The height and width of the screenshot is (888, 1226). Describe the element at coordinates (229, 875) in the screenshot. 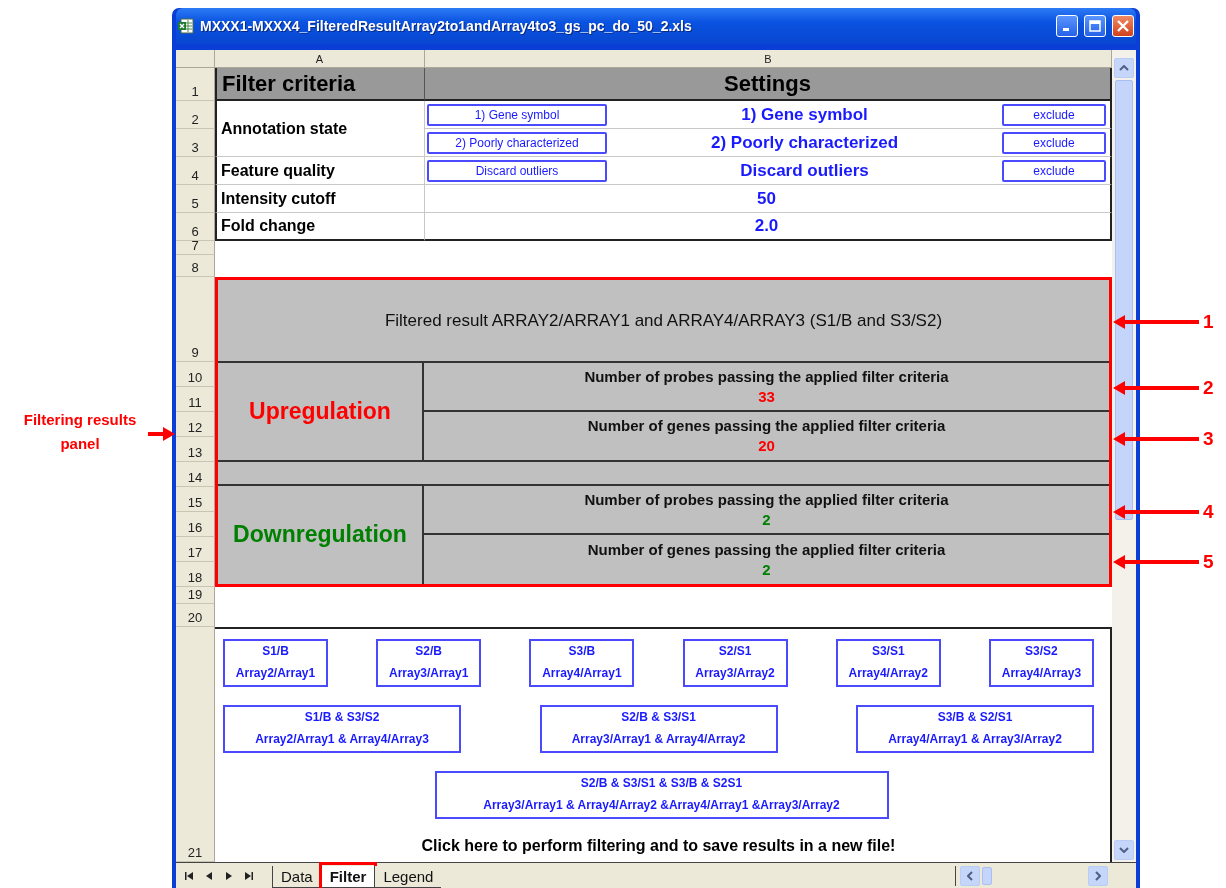

I see `next-sheet-icon` at that location.